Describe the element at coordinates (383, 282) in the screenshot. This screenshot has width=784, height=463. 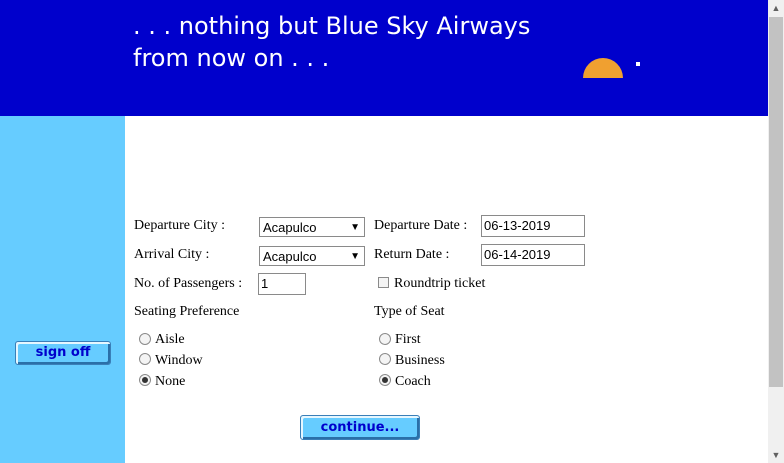
I see `roundtrip-checkbox` at that location.